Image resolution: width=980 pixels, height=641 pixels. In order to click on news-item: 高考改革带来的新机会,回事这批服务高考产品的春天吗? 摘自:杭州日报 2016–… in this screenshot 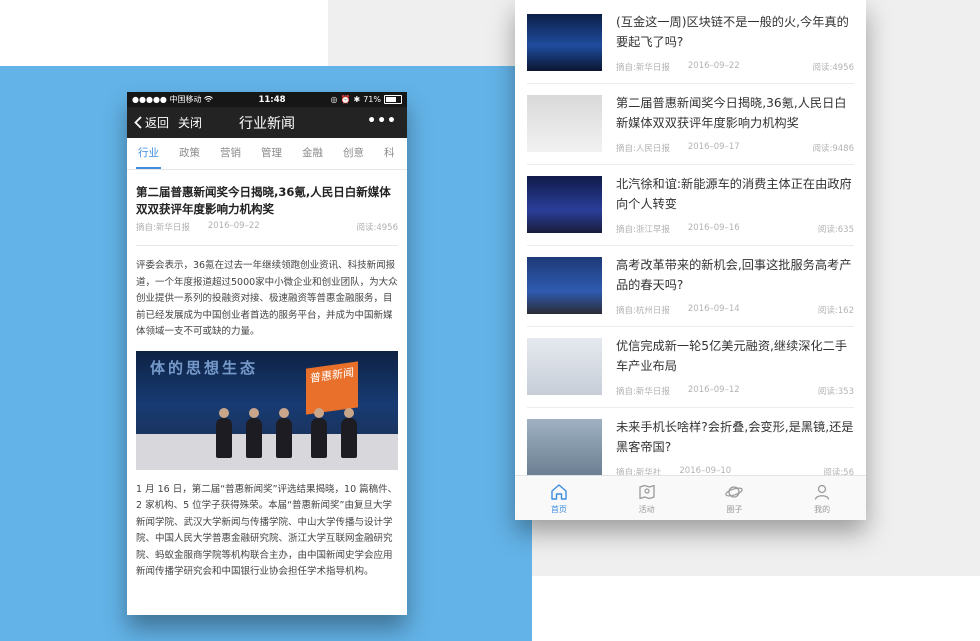, I will do `click(690, 286)`.